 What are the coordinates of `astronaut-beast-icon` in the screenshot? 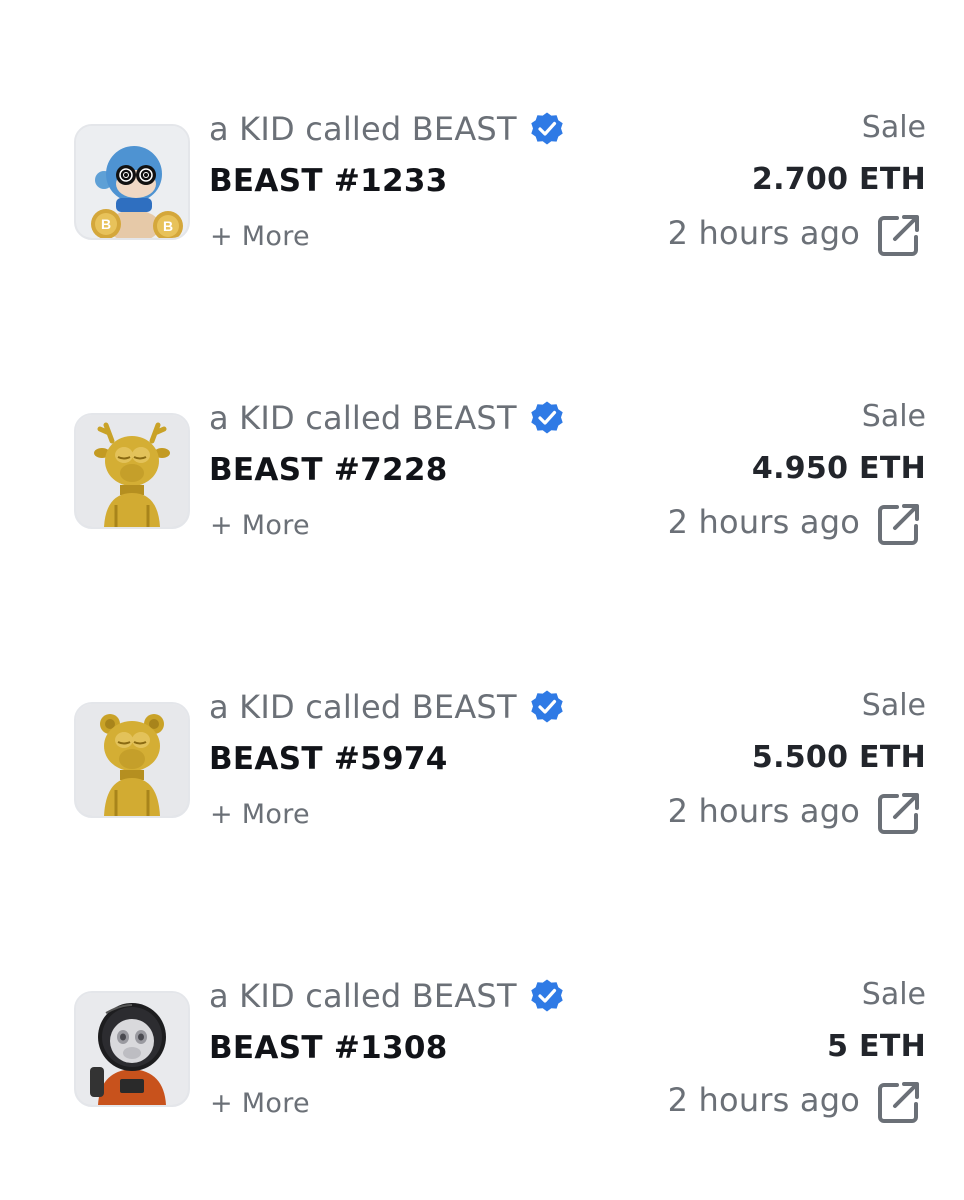 It's located at (132, 1049).